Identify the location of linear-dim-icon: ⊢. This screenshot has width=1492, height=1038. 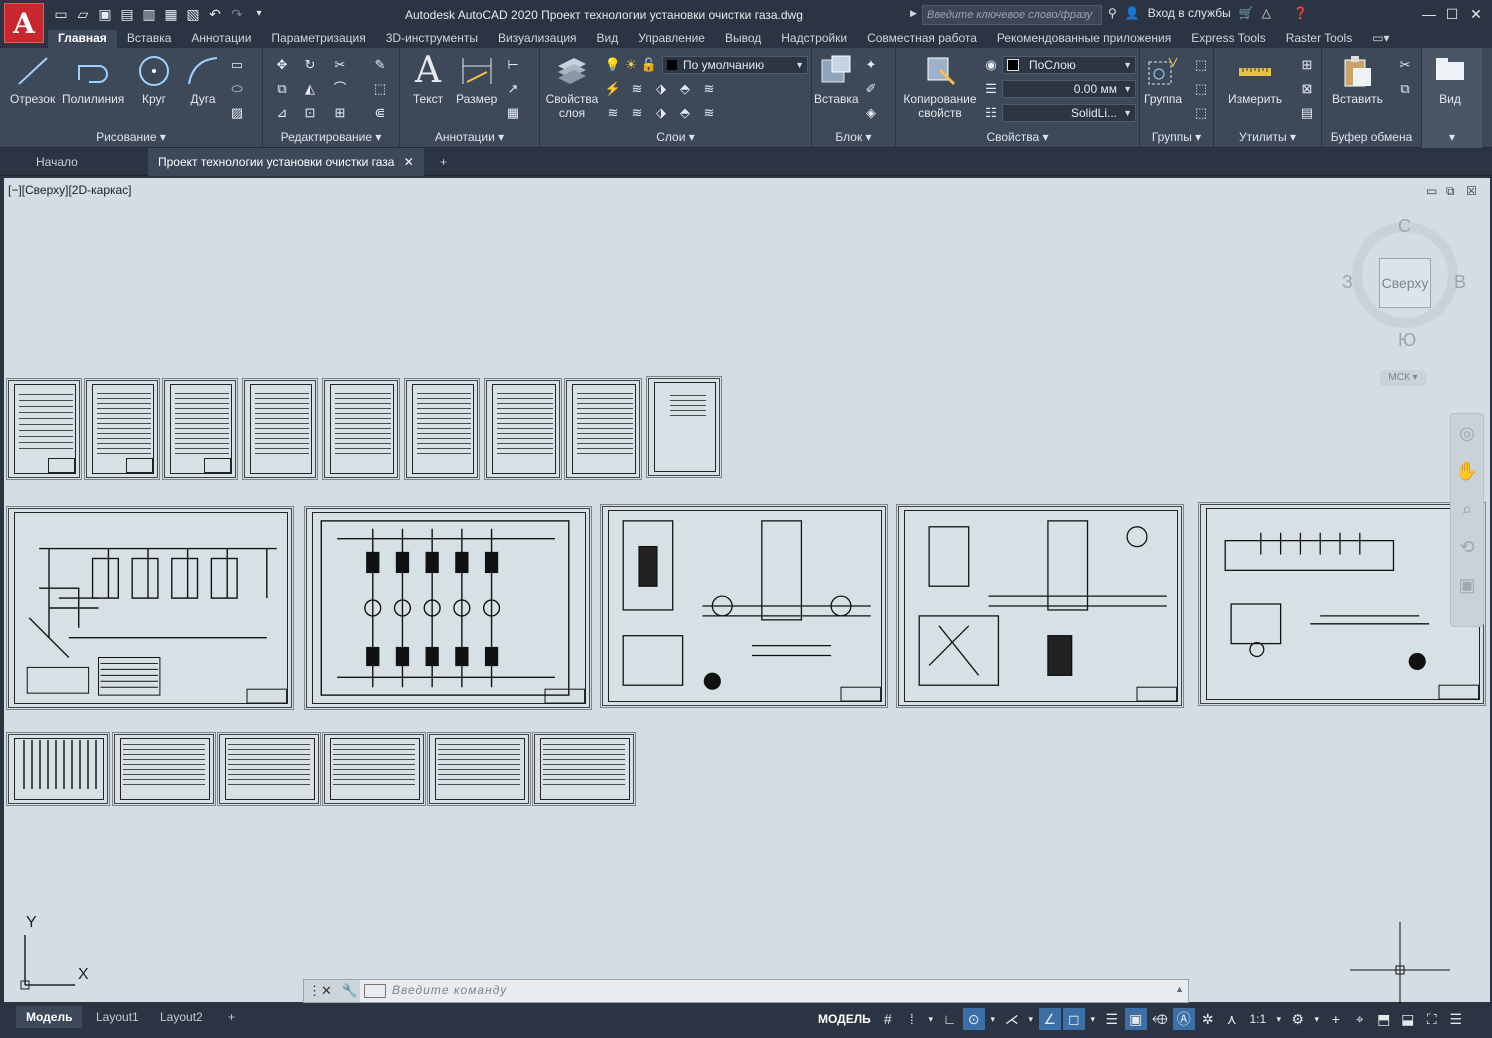
(513, 65).